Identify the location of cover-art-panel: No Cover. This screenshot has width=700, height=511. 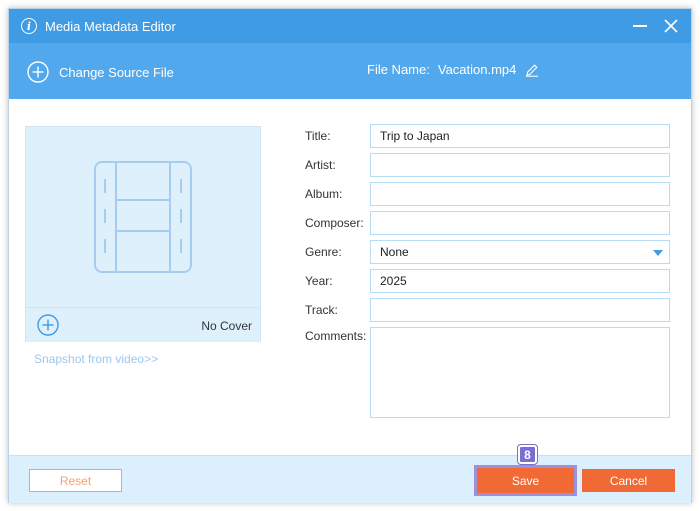
(143, 234).